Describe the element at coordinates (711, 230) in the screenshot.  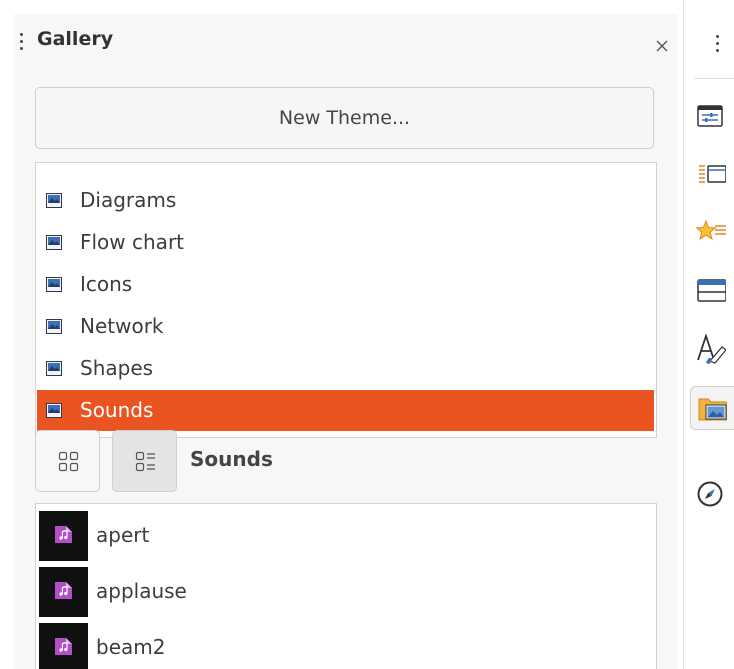
I see `animation-star-icon` at that location.